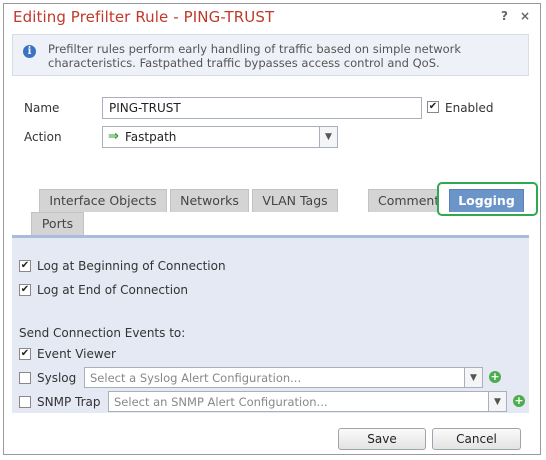  I want to click on event-viewer-checkbox: ✔, so click(25, 354).